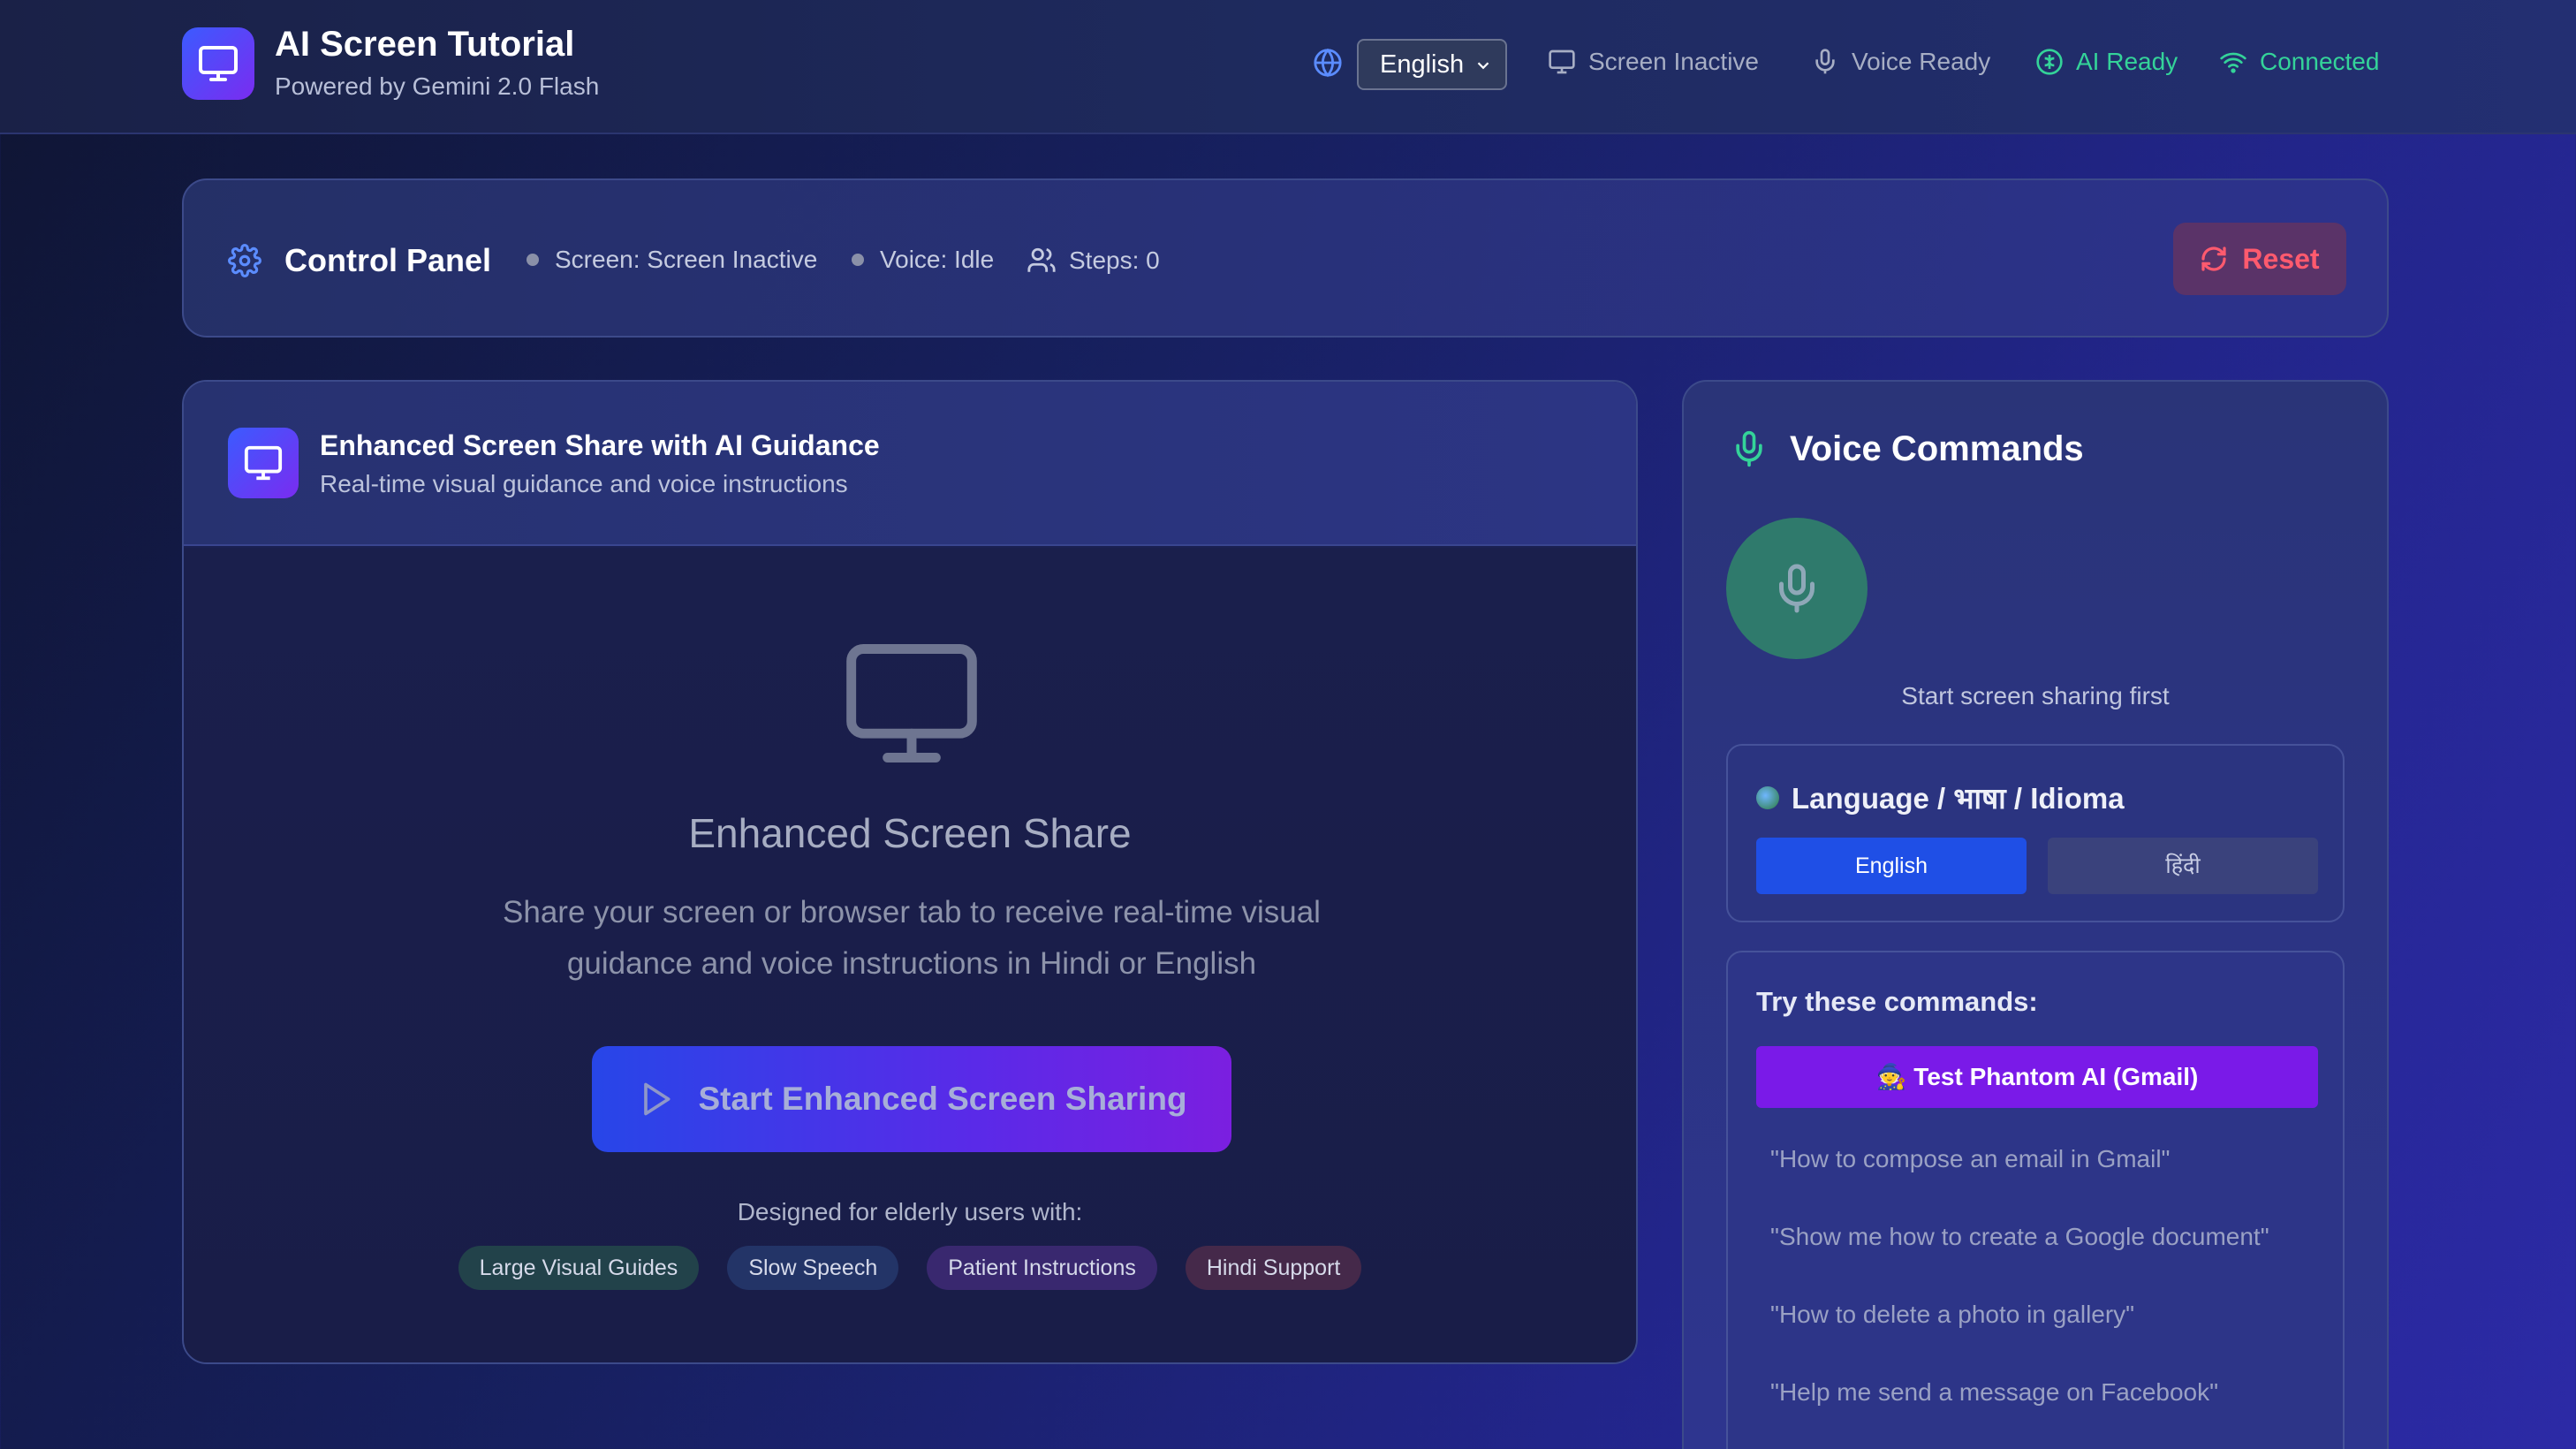  Describe the element at coordinates (910, 833) in the screenshot. I see `share-heading: Enhanced Screen Share` at that location.